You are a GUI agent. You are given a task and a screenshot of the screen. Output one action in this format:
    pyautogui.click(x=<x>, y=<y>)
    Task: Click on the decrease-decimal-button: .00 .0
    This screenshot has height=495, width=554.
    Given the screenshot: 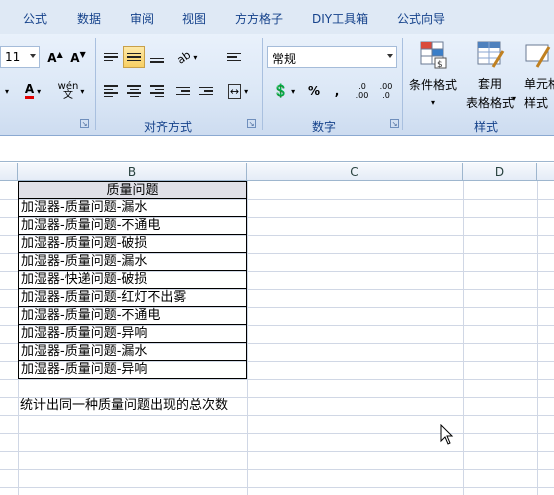 What is the action you would take?
    pyautogui.click(x=386, y=91)
    